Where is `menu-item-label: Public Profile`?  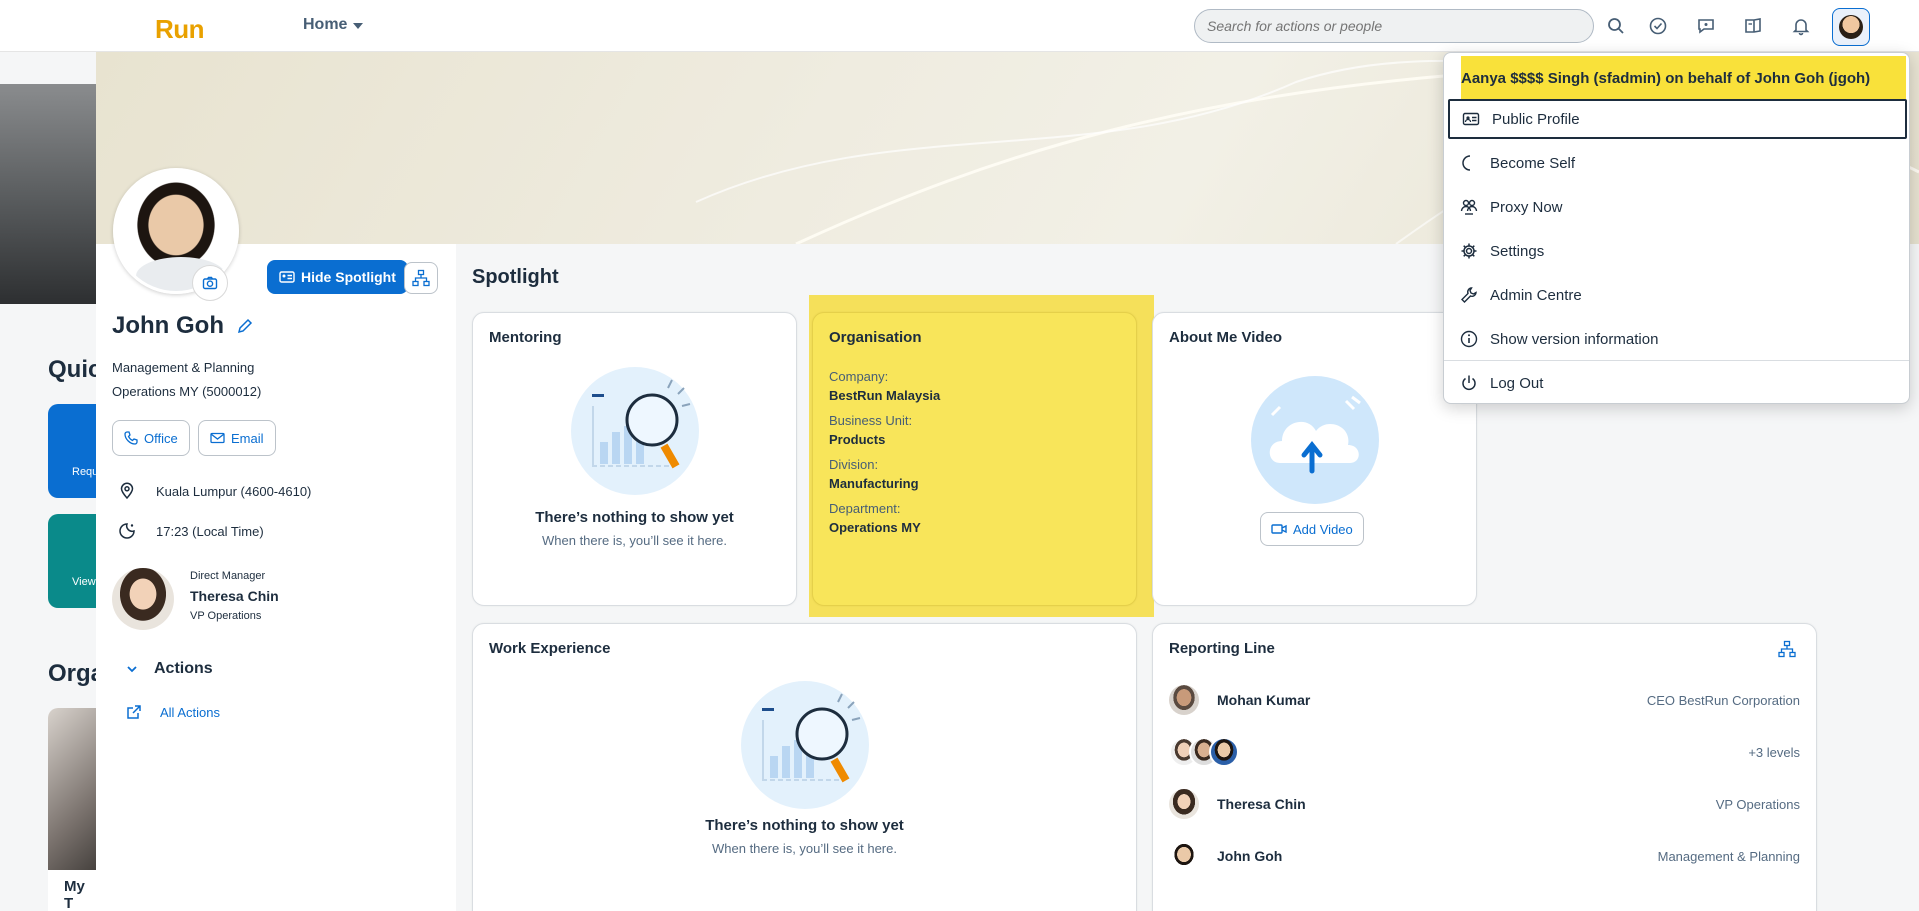 menu-item-label: Public Profile is located at coordinates (1536, 119).